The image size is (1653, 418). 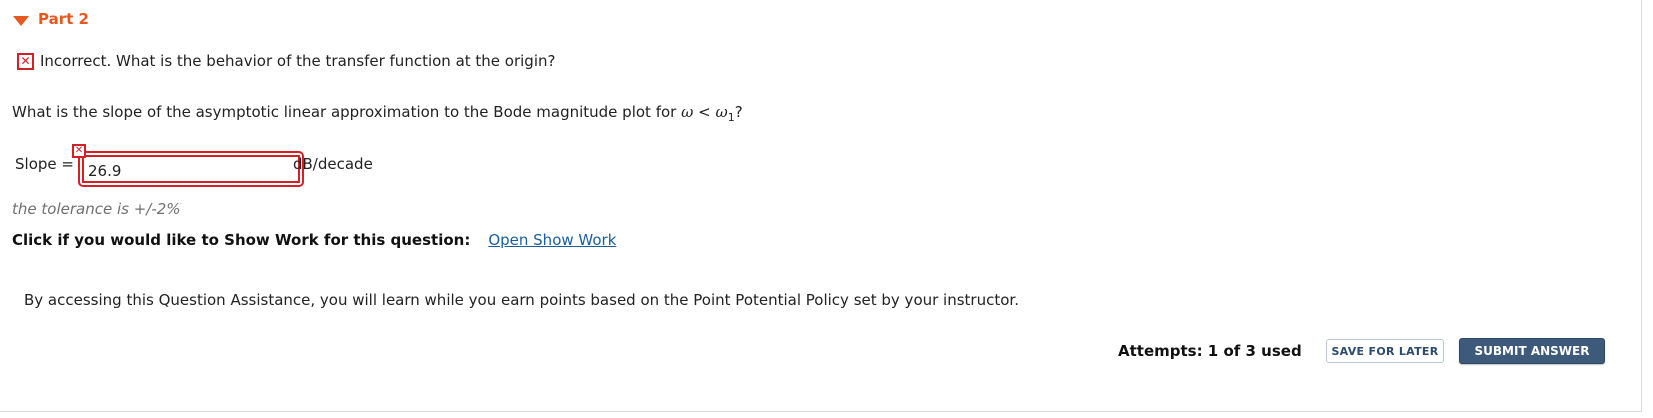 I want to click on part-toggle: Part 2, so click(x=51, y=19).